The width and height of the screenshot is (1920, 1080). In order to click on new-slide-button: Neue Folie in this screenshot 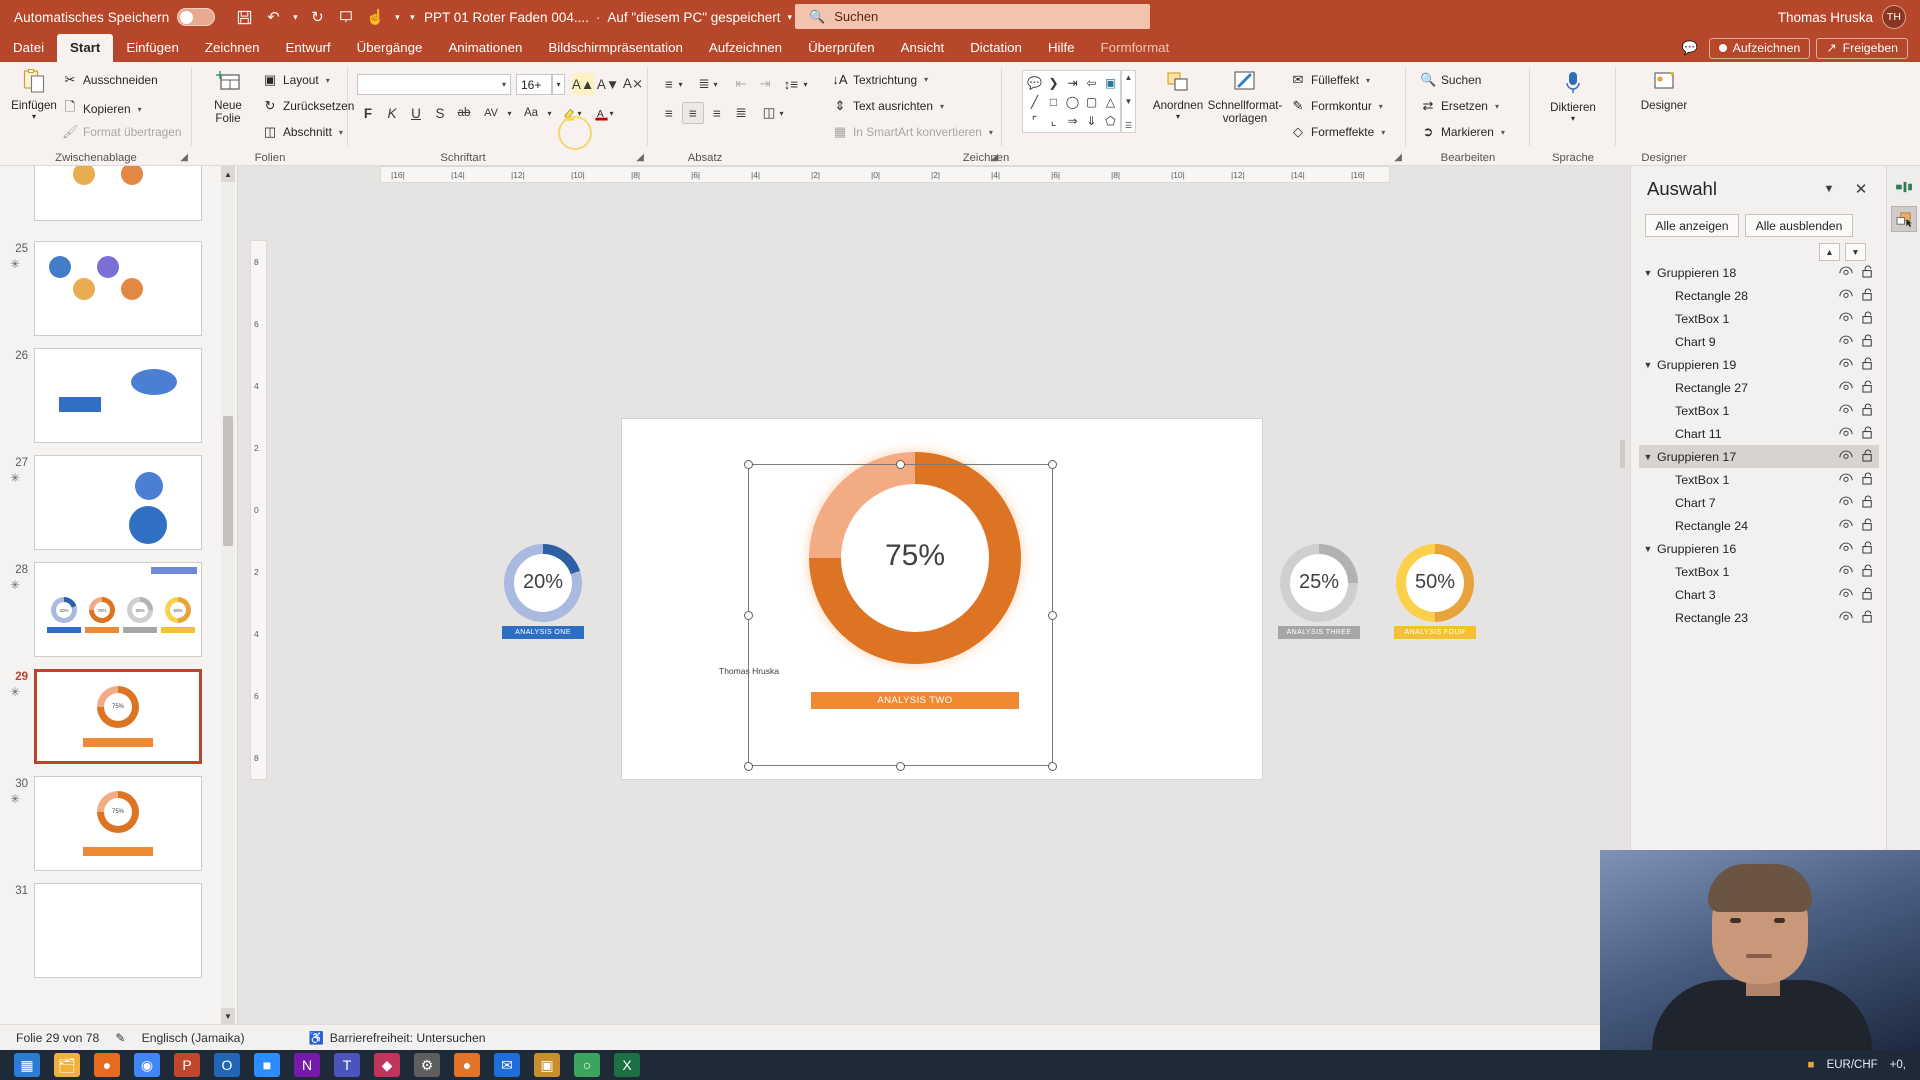, I will do `click(228, 98)`.